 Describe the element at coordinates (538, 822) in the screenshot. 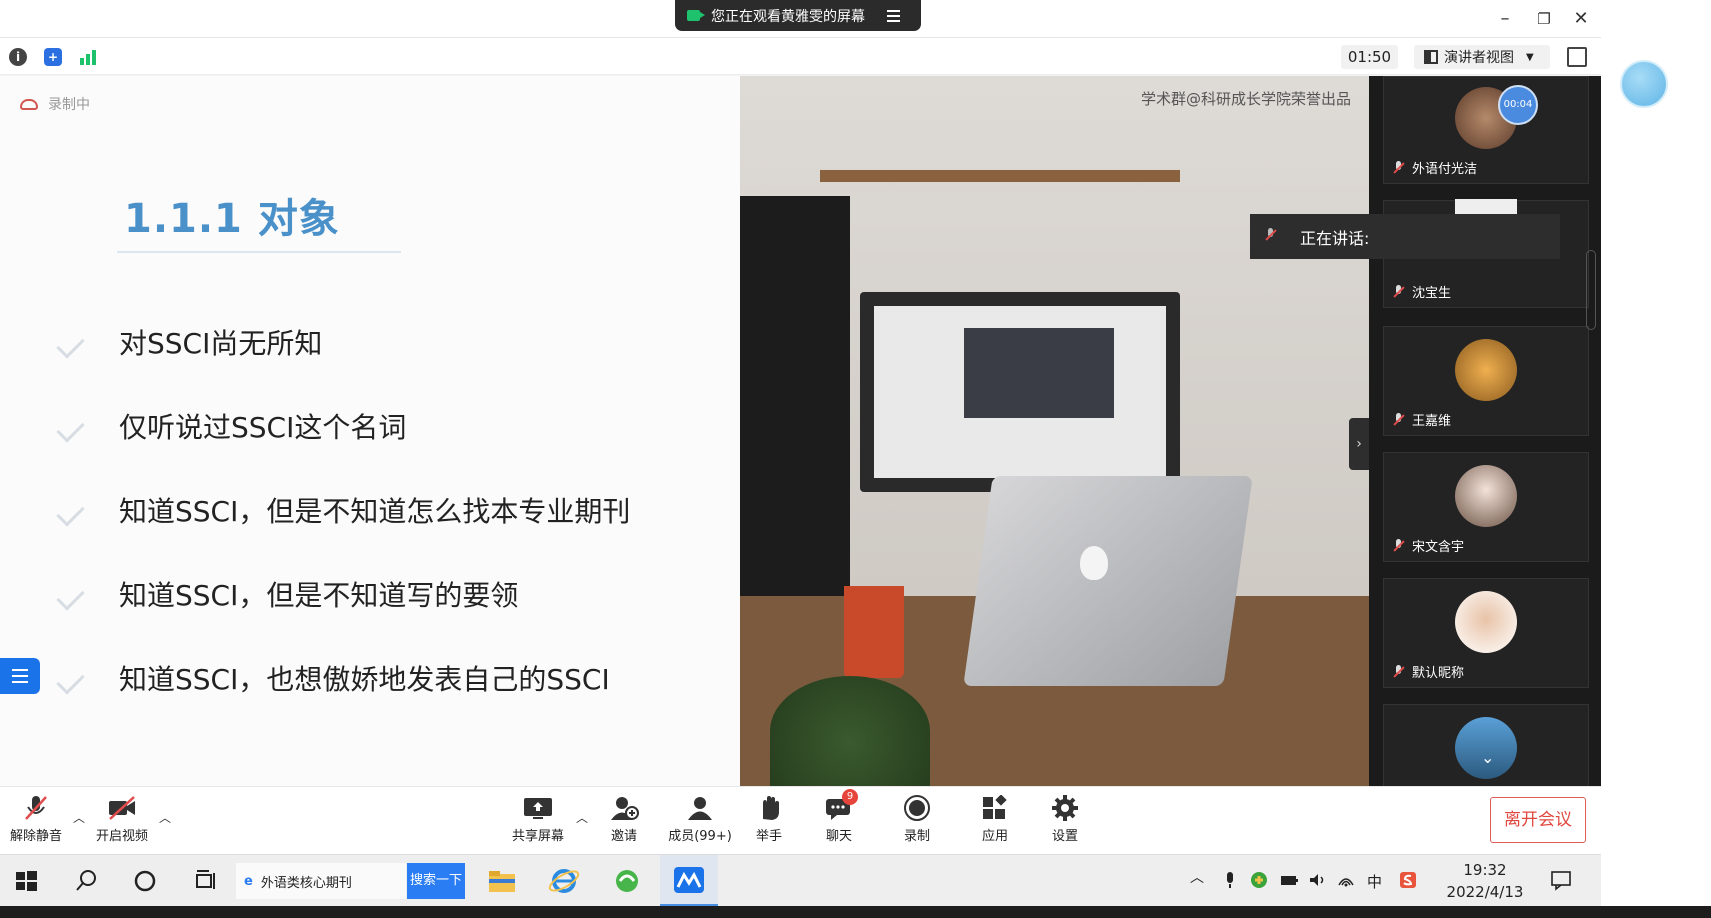

I see `share-screen-button: 共享屏幕` at that location.